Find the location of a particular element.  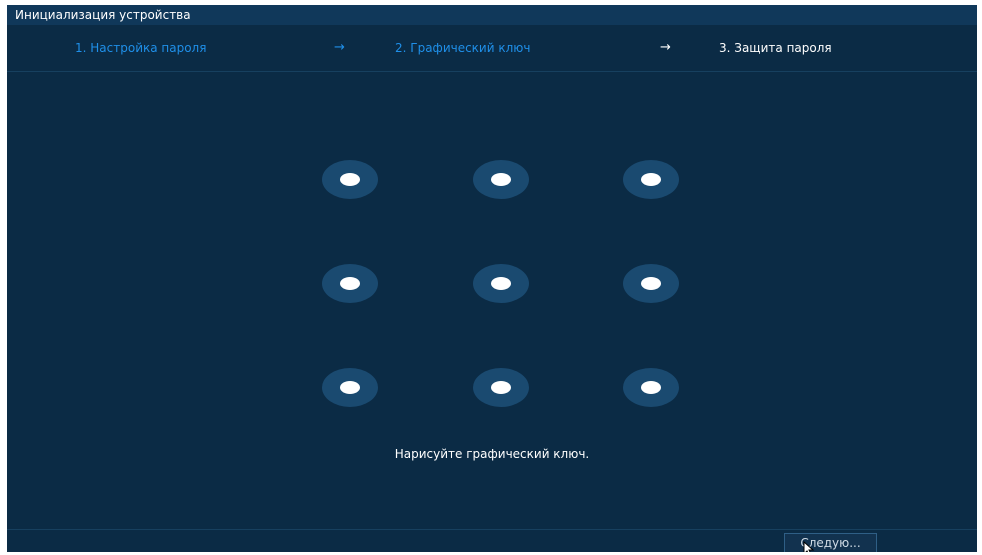

step-password-setup: 1. Настройка пароля is located at coordinates (141, 48).